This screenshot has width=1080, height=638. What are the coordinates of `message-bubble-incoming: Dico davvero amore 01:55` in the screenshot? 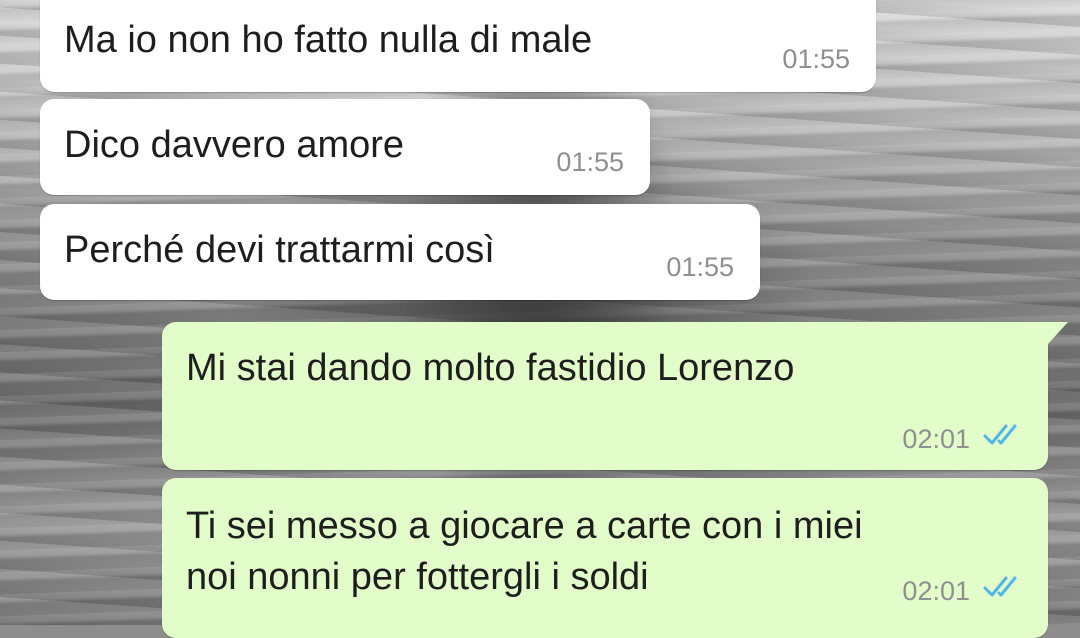 It's located at (345, 147).